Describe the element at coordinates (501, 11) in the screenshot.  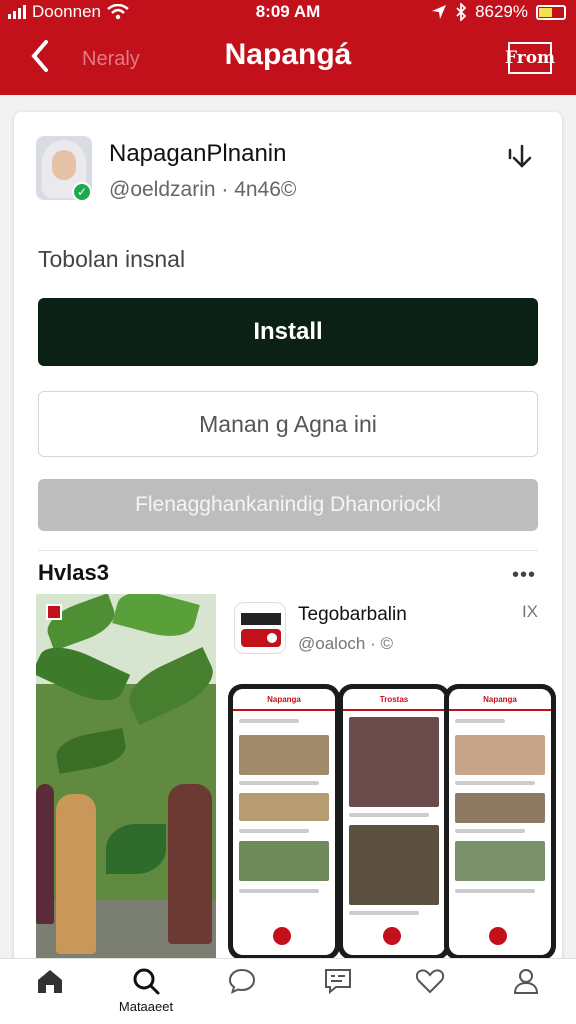
I see `battery-percent: 8629%` at that location.